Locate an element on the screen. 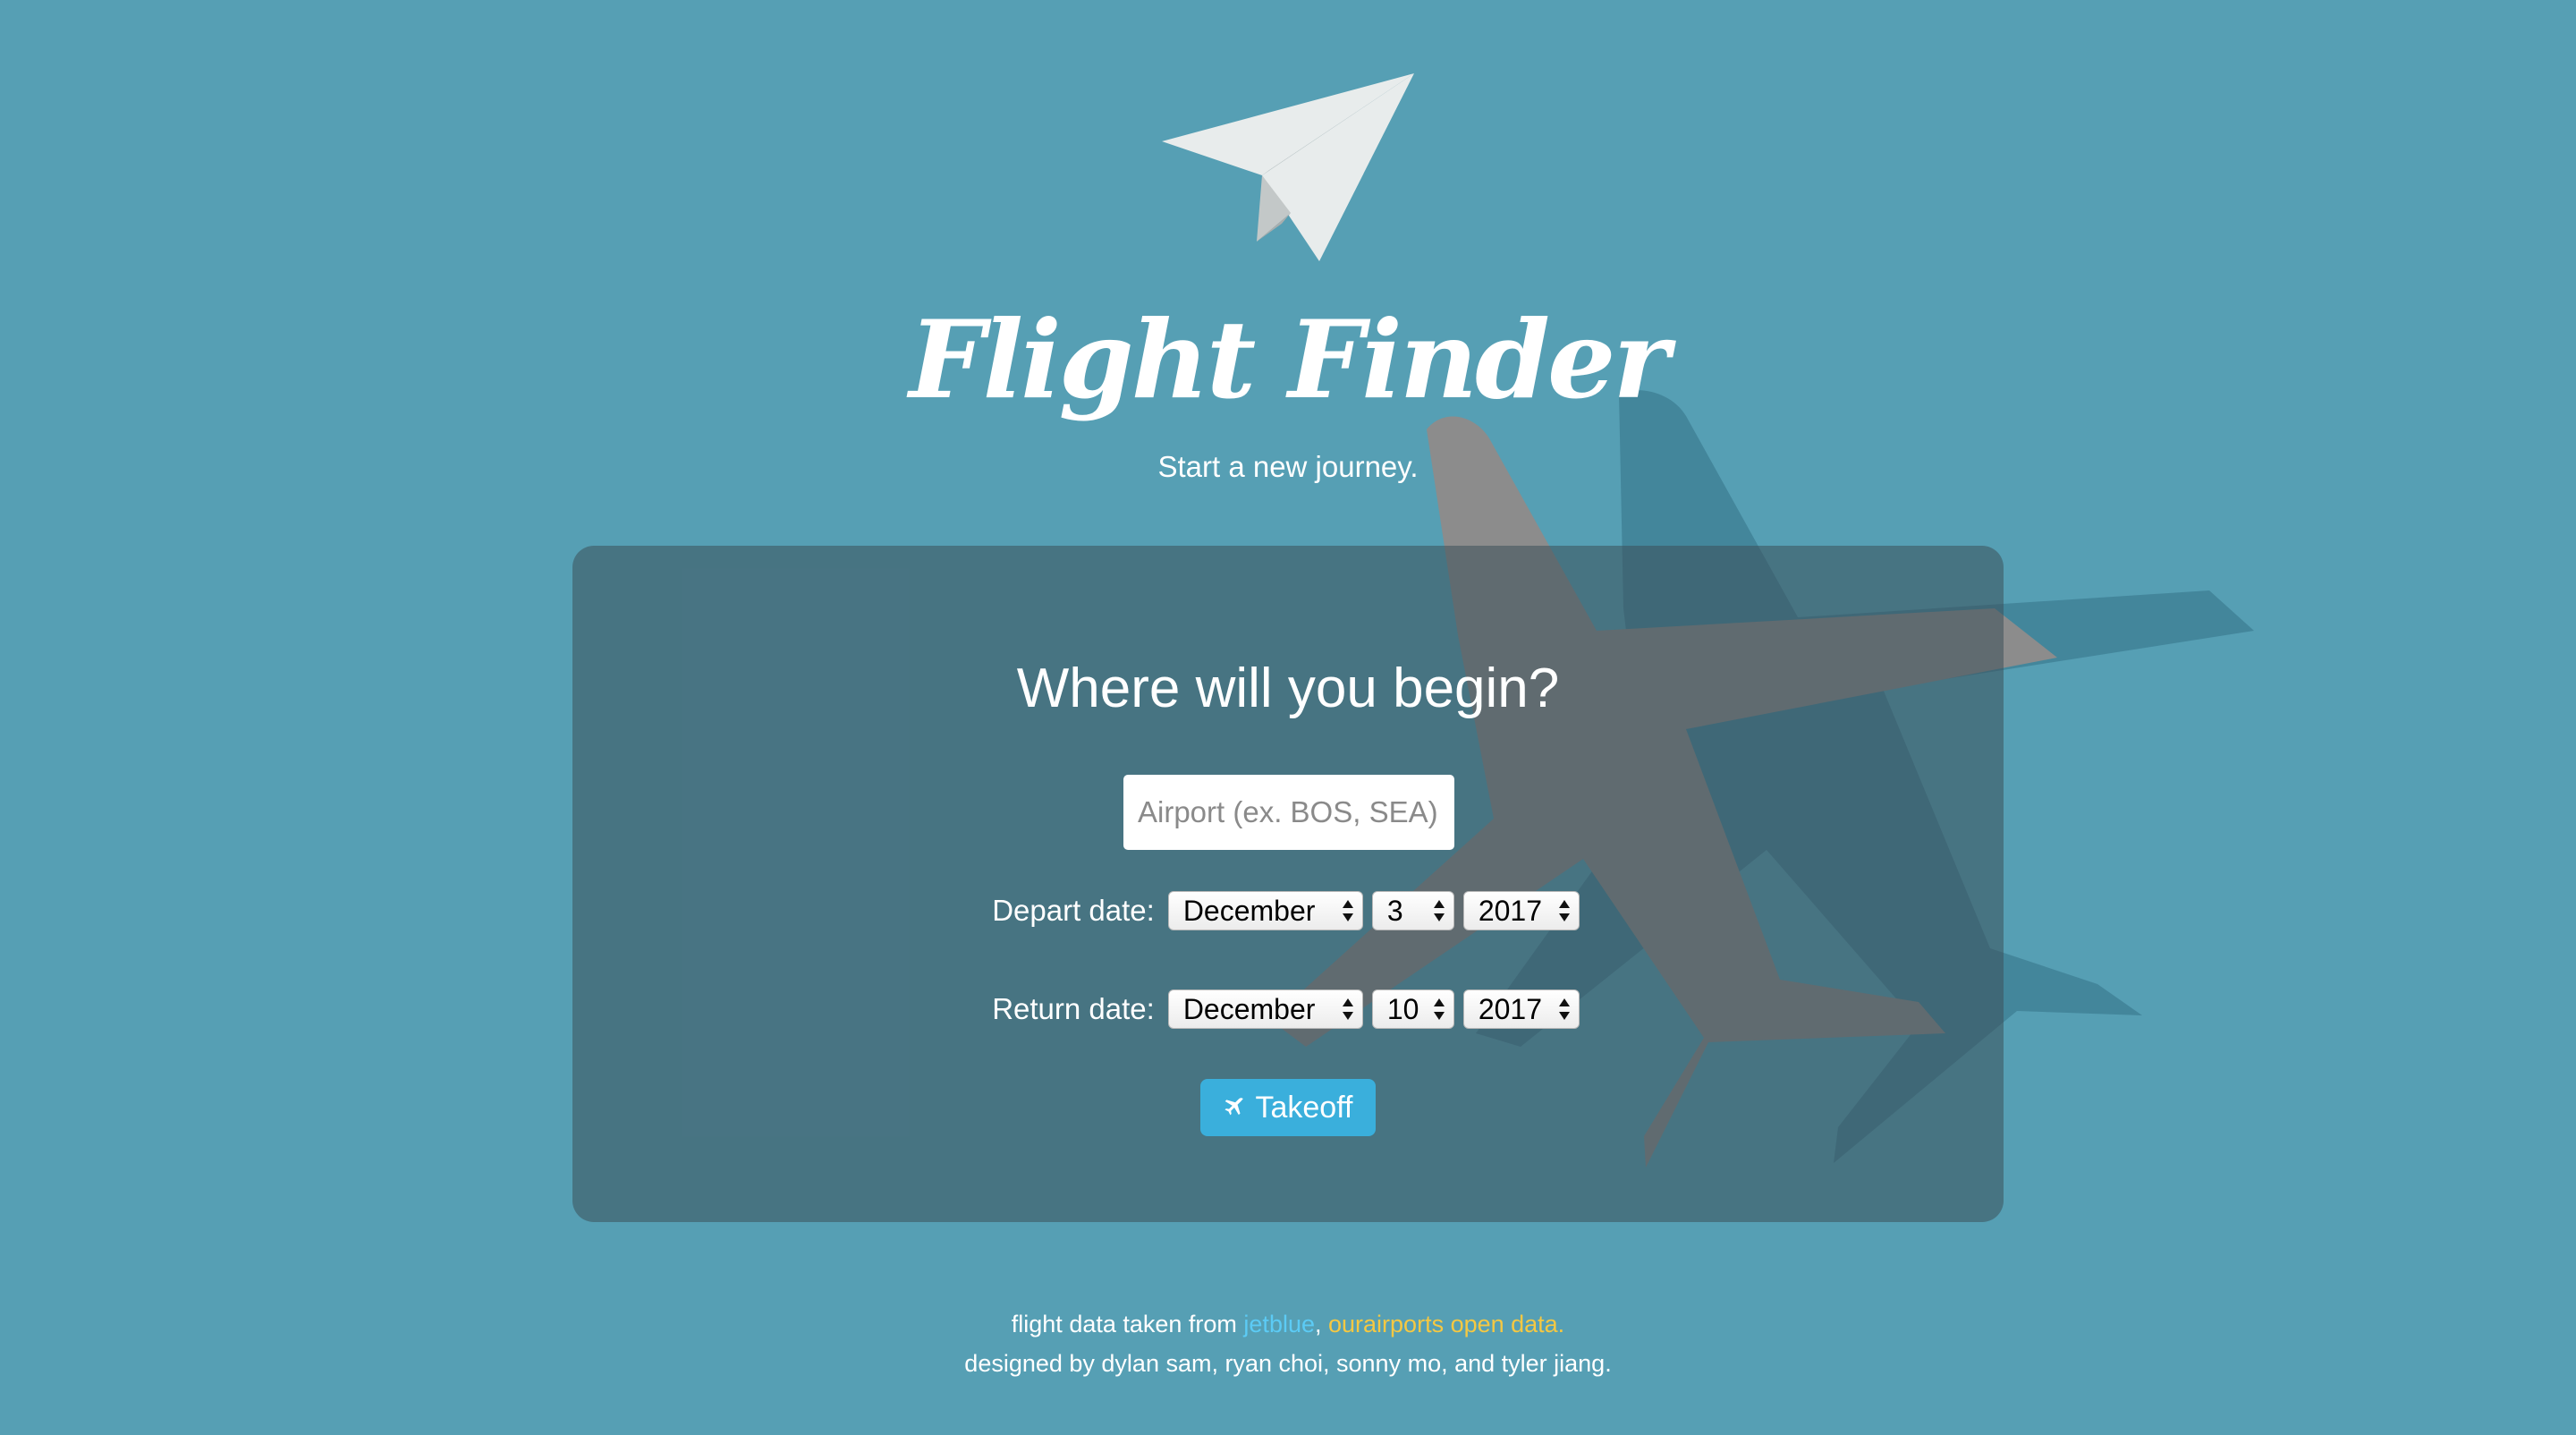 The image size is (2576, 1435). return-month-select: December is located at coordinates (1265, 1009).